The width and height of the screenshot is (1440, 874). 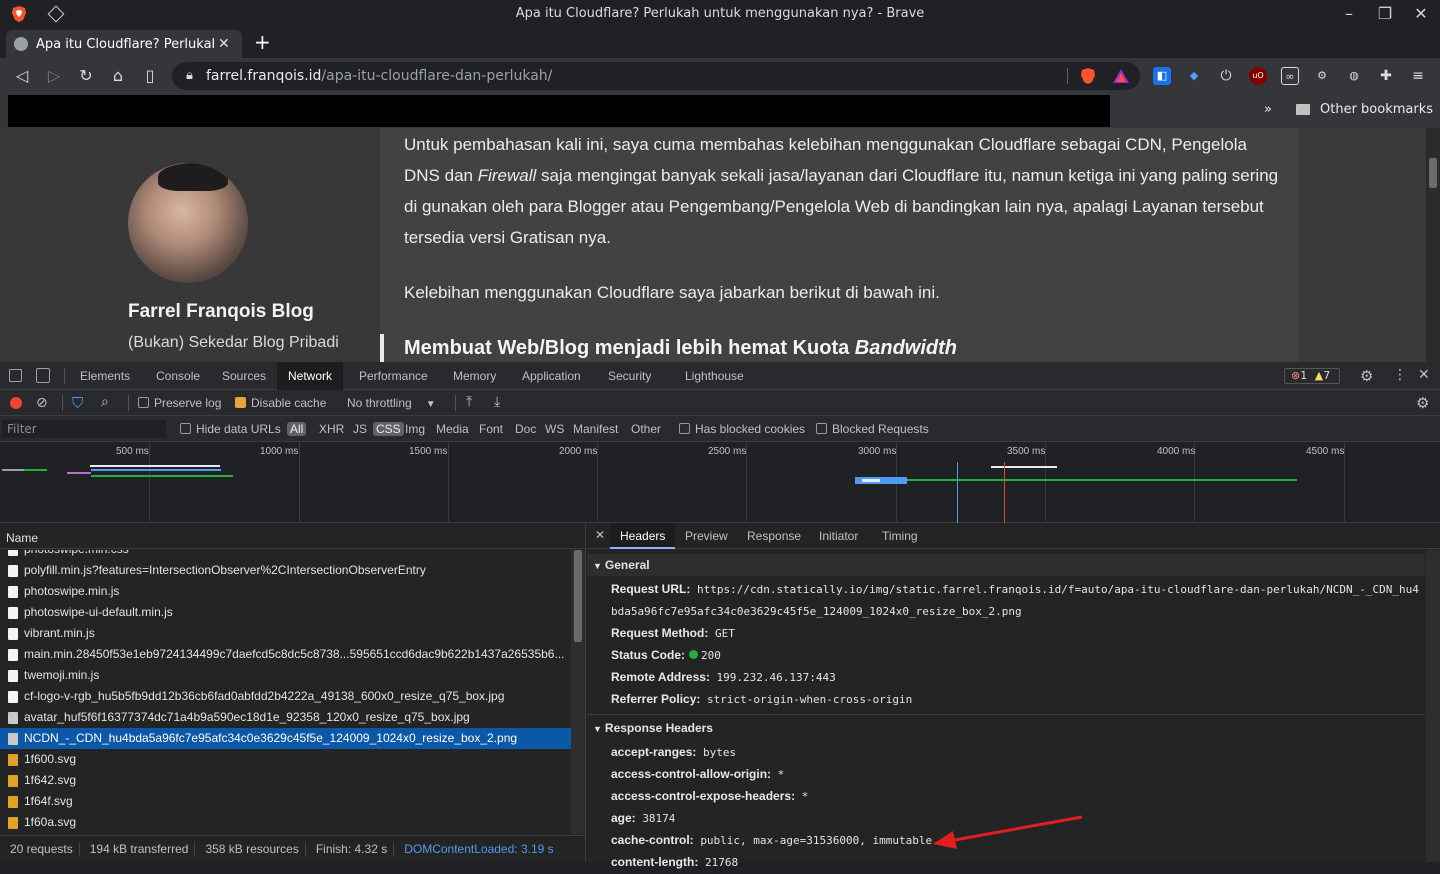 I want to click on ublock-icon: uO, so click(x=1258, y=76).